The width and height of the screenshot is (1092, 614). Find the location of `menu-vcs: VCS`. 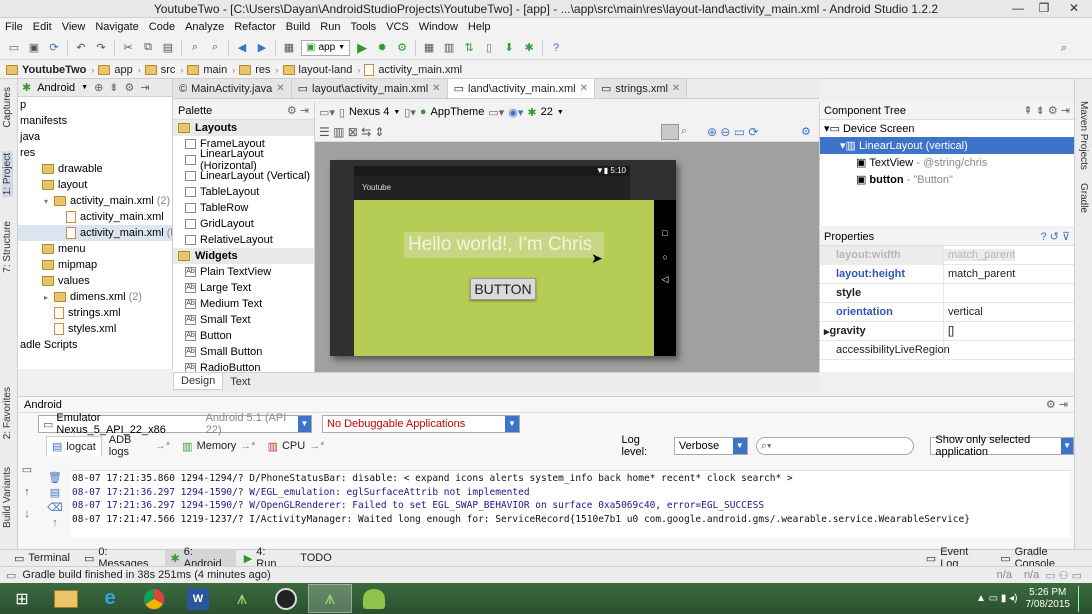

menu-vcs: VCS is located at coordinates (397, 27).